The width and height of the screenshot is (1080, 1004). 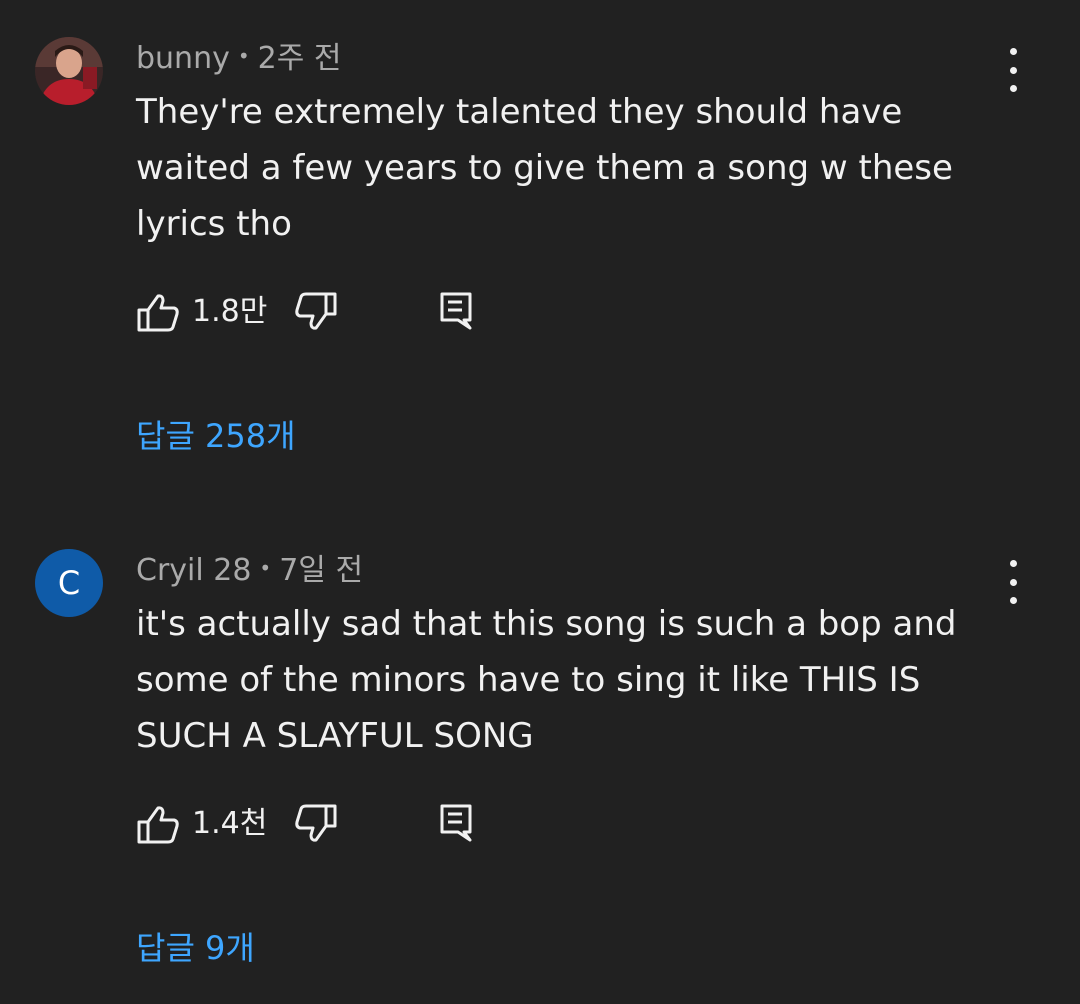 I want to click on avatar, so click(x=69, y=71).